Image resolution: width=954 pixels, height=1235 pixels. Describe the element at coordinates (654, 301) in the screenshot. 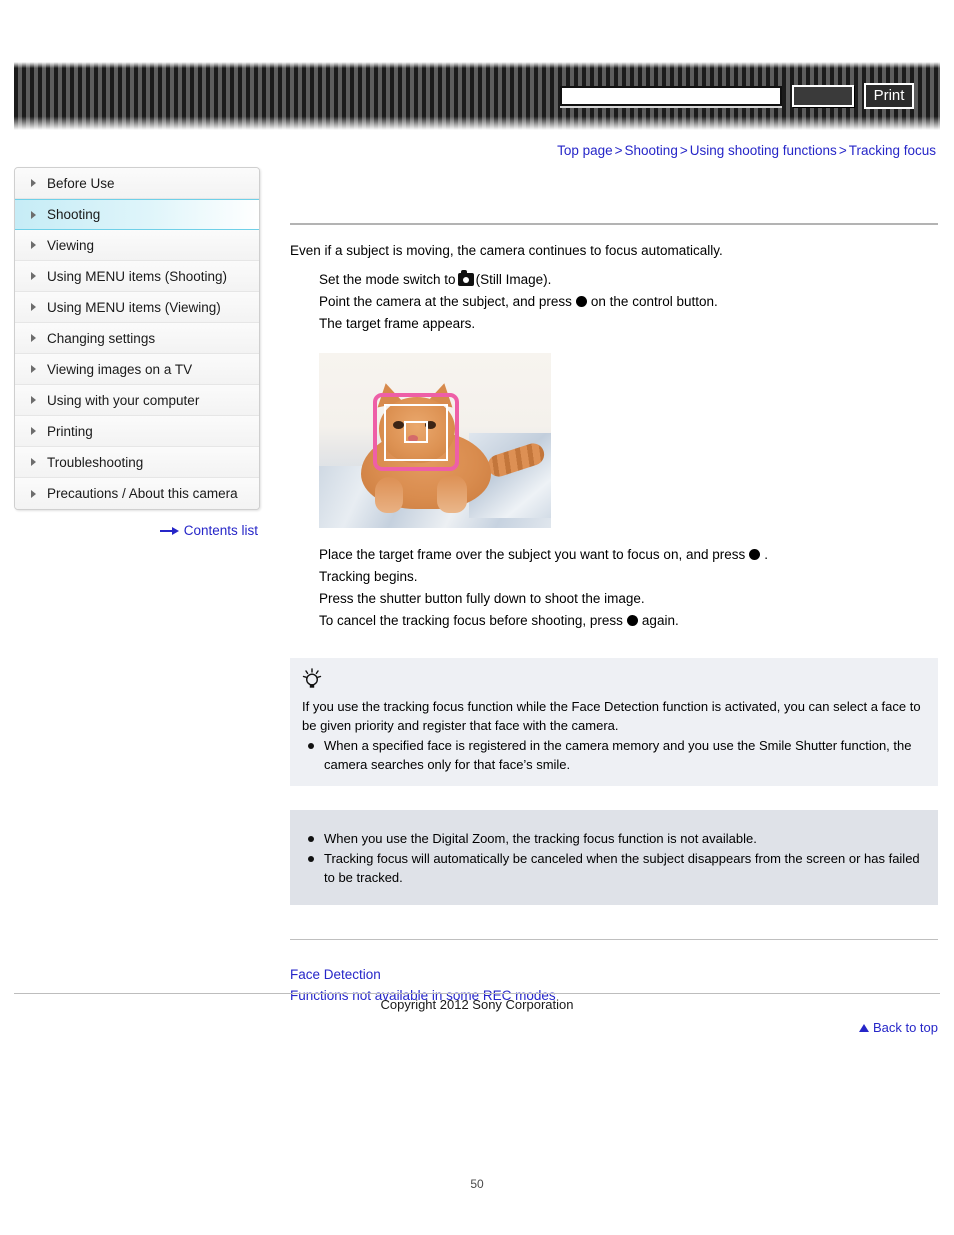

I see `step-text-after: on the control button.` at that location.